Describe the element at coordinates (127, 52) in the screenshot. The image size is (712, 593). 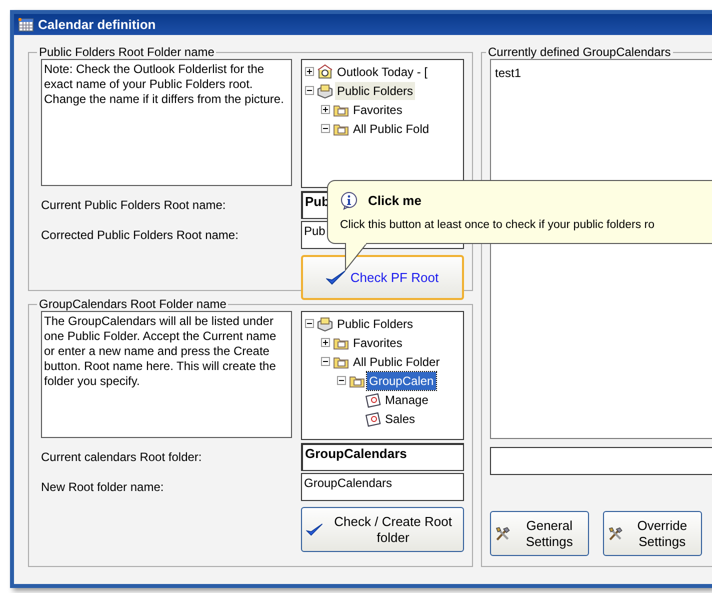
I see `group-title: Public Folders Root Folder name` at that location.